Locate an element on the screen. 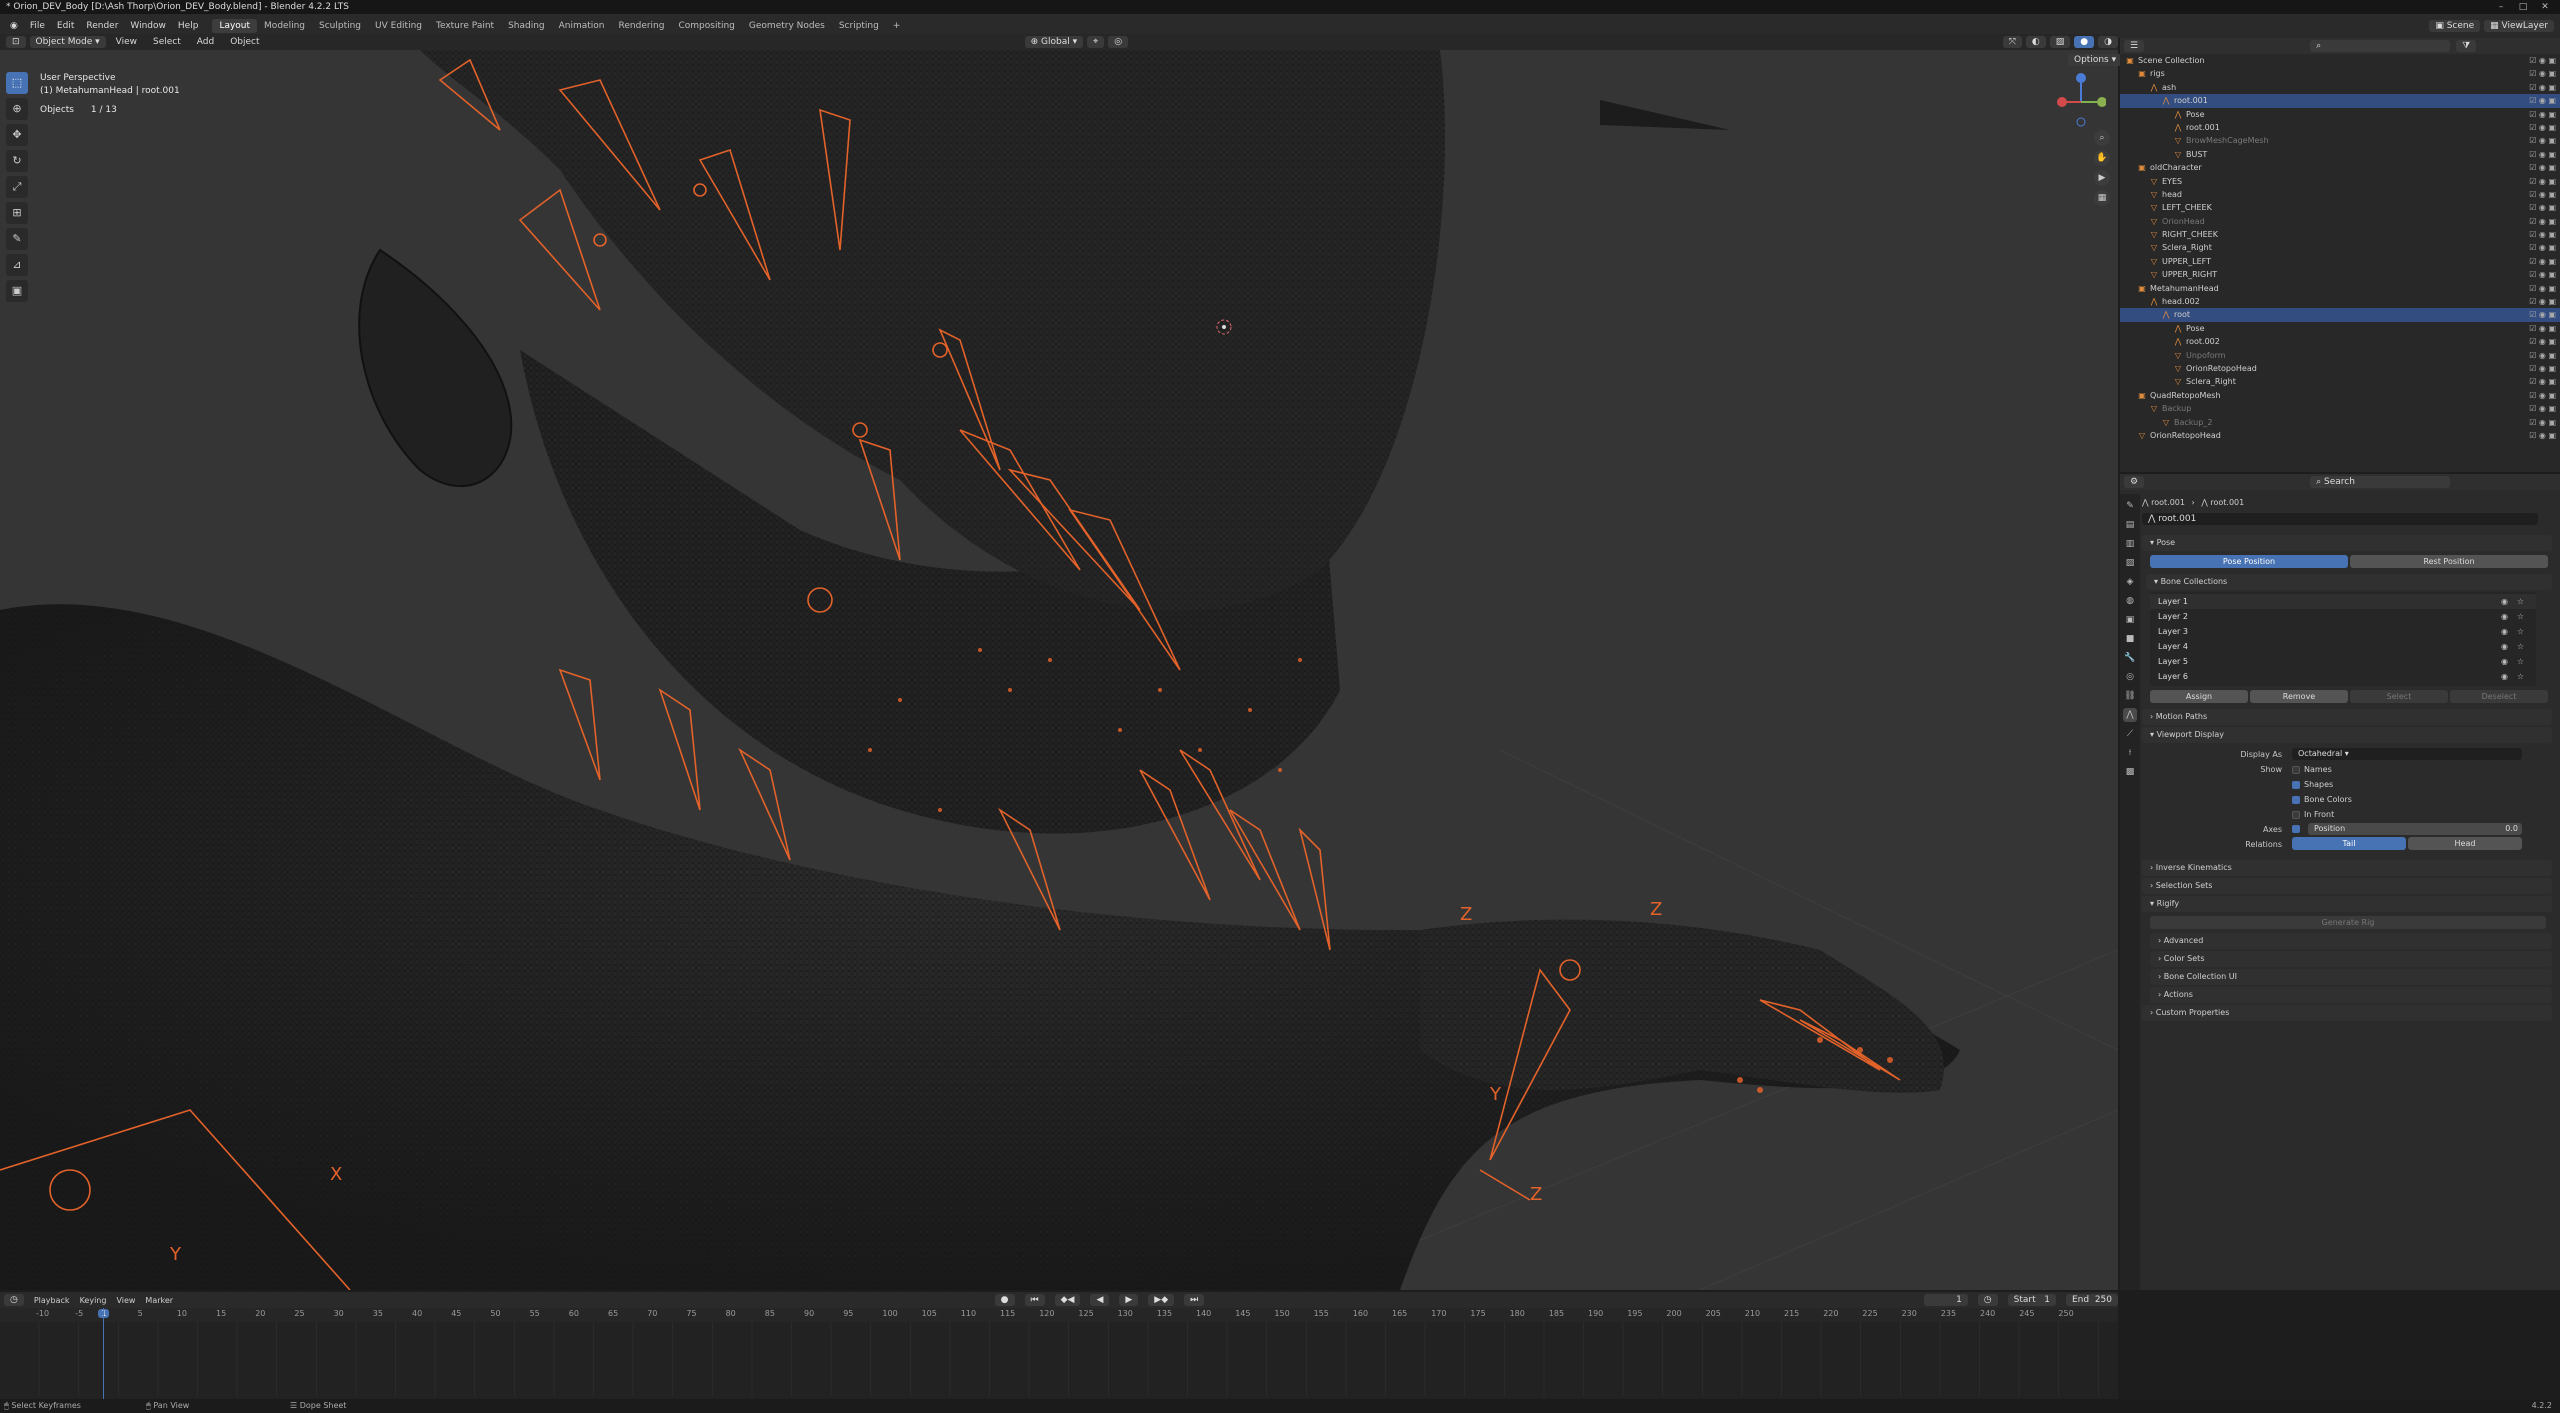 This screenshot has width=2560, height=1413. display-as-dropdown: Octahedral ▾ is located at coordinates (2407, 754).